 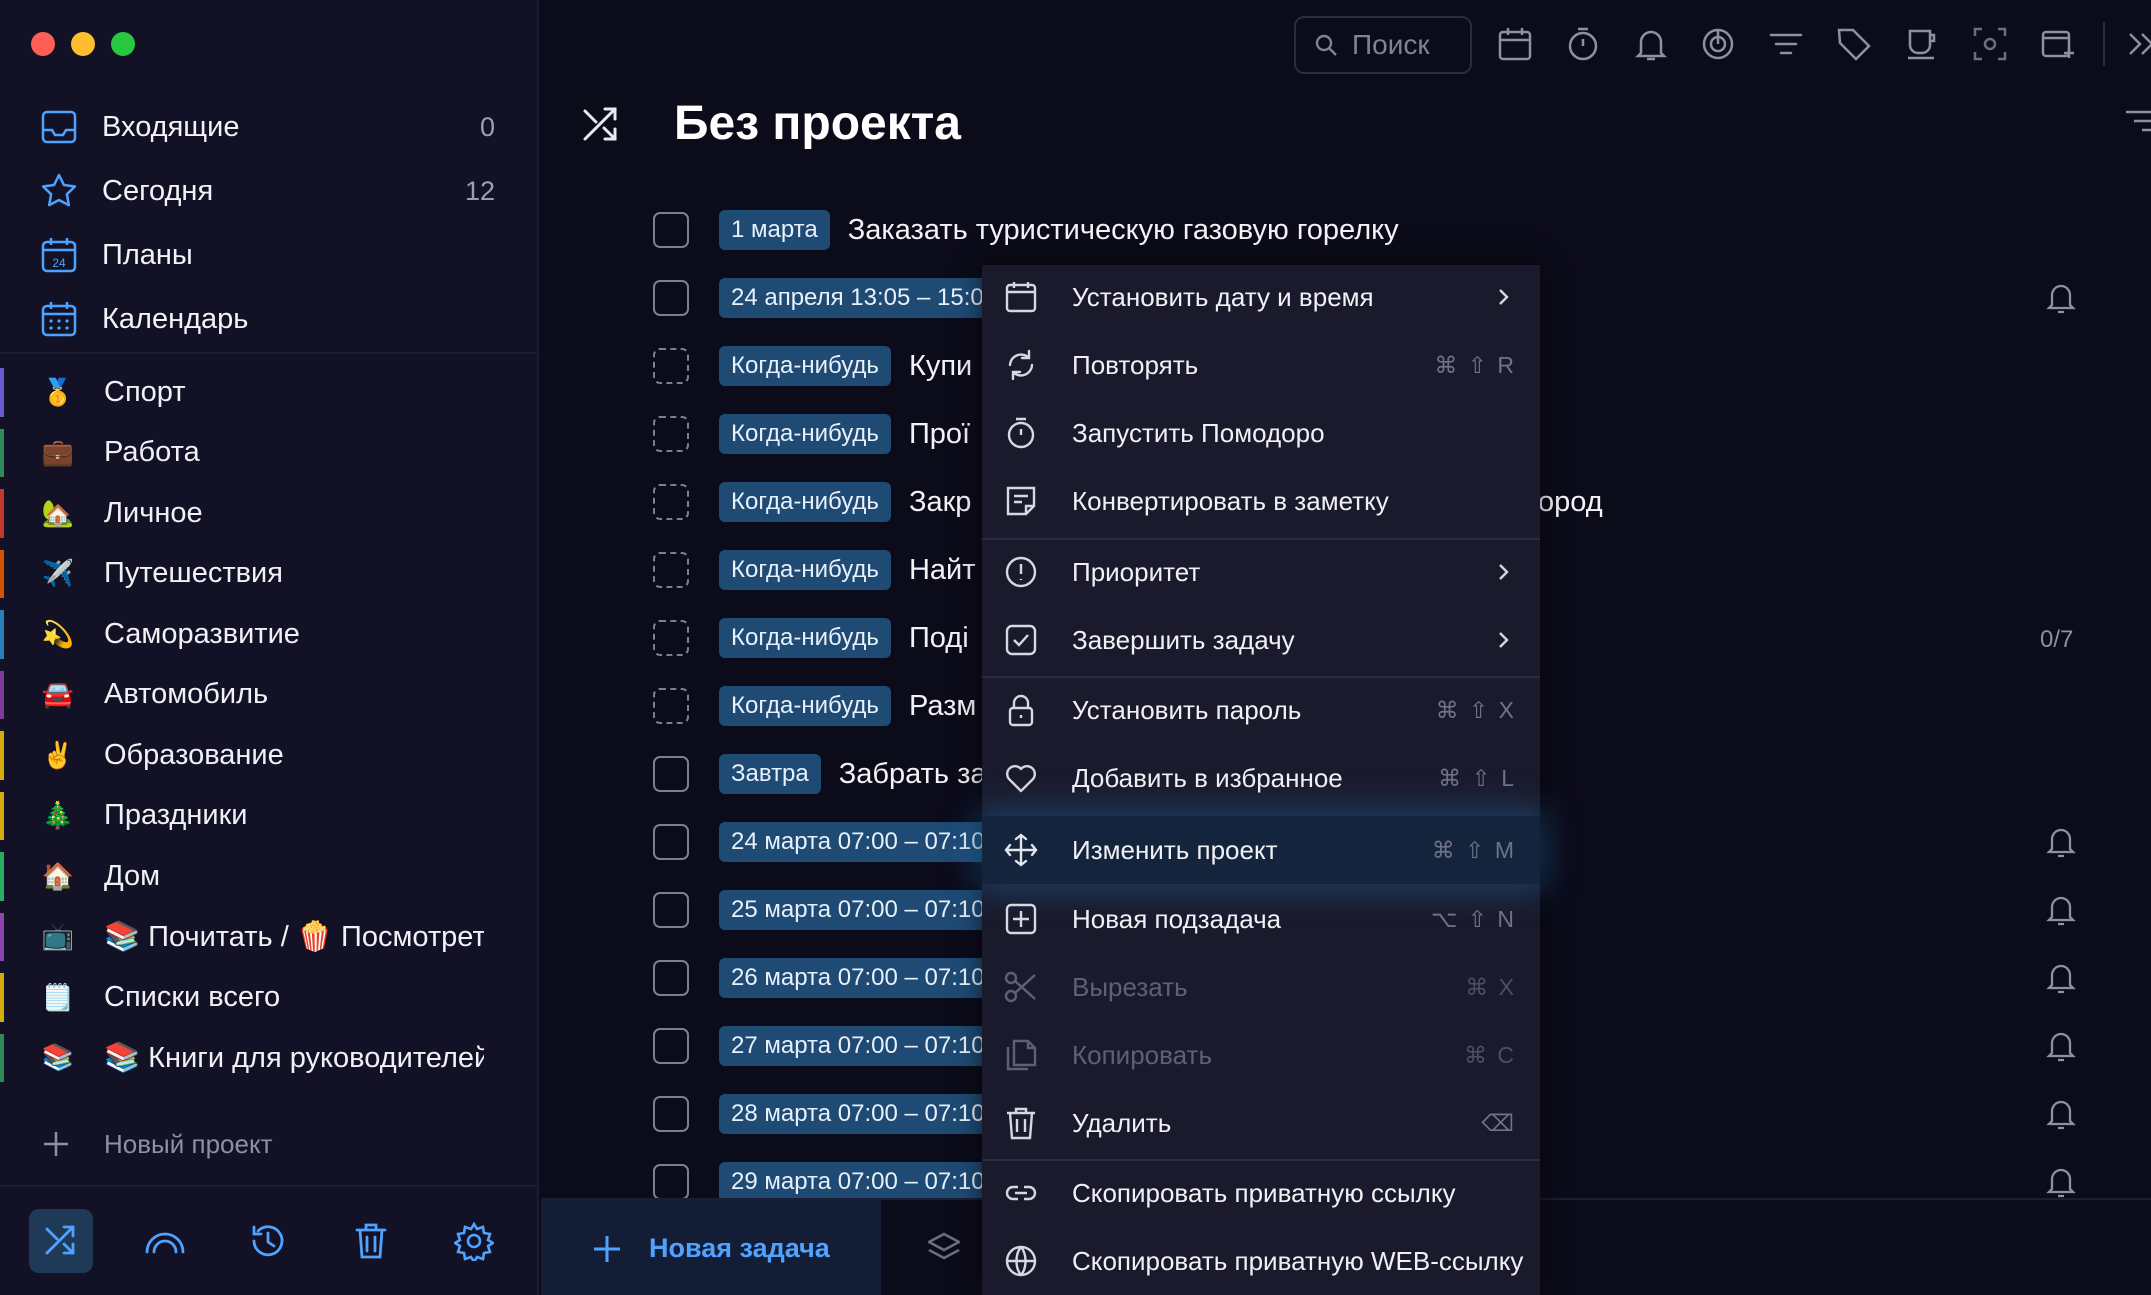 What do you see at coordinates (268, 574) in the screenshot?
I see `sidebar-item-travel: ✈️ Путешествия` at bounding box center [268, 574].